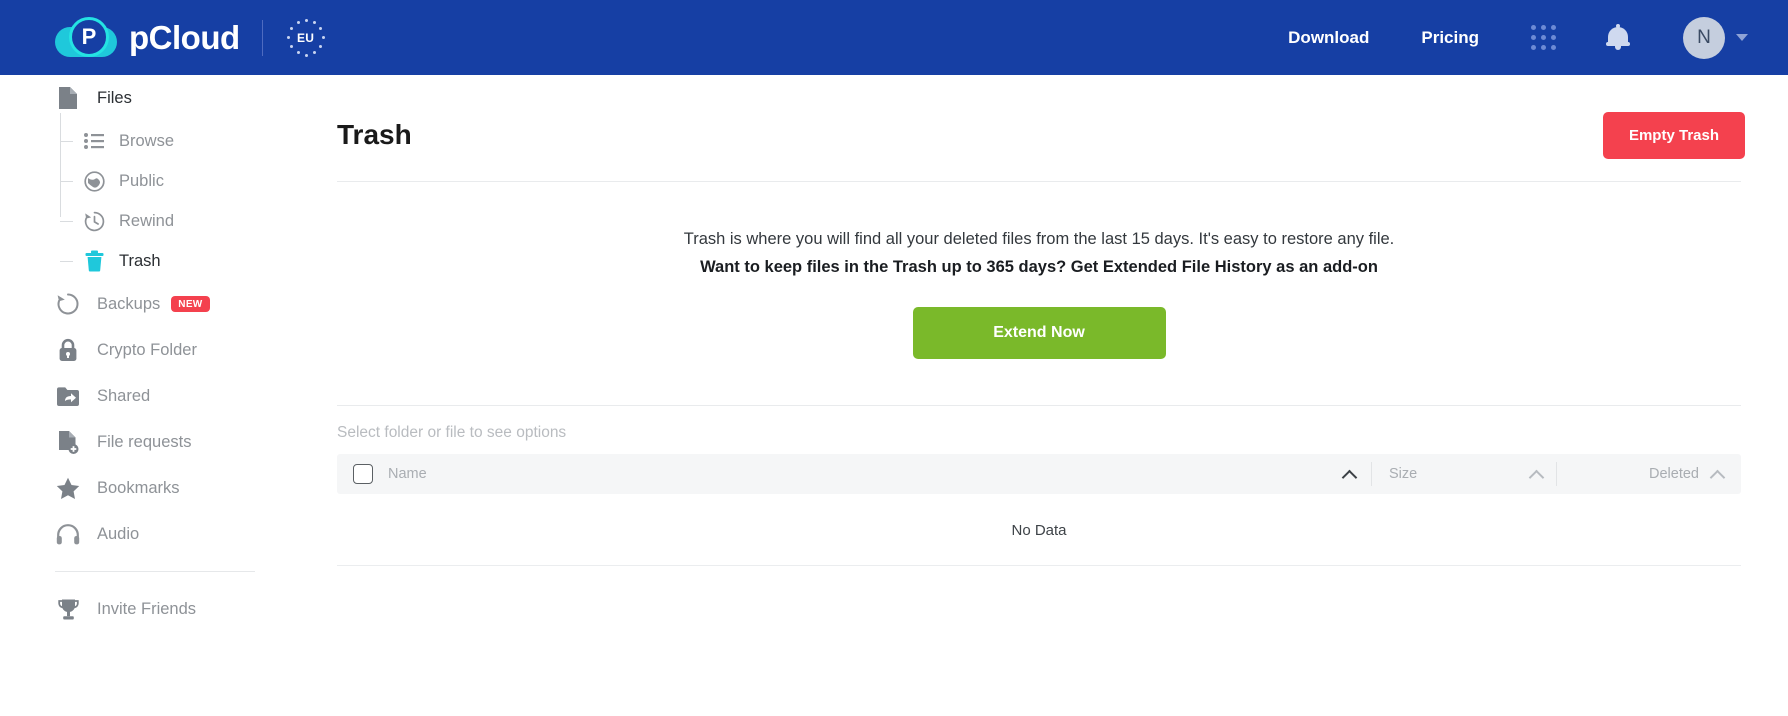 This screenshot has width=1788, height=716. What do you see at coordinates (1618, 38) in the screenshot?
I see `notification-bell-icon` at bounding box center [1618, 38].